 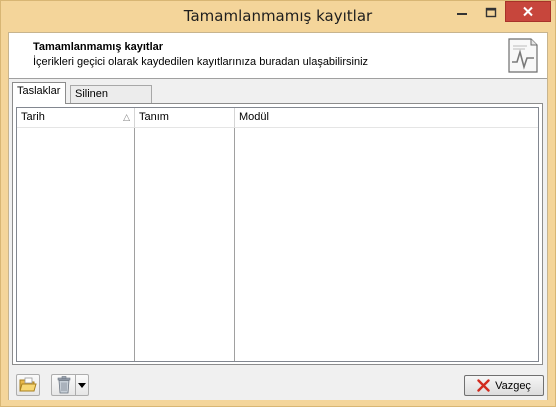 I want to click on minimize-button, so click(x=461, y=12).